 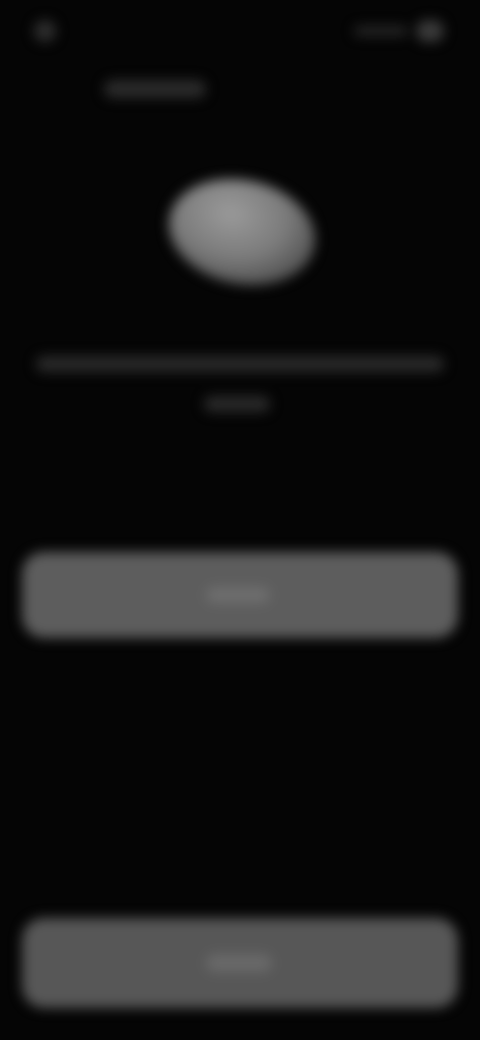 What do you see at coordinates (242, 232) in the screenshot?
I see `device-image` at bounding box center [242, 232].